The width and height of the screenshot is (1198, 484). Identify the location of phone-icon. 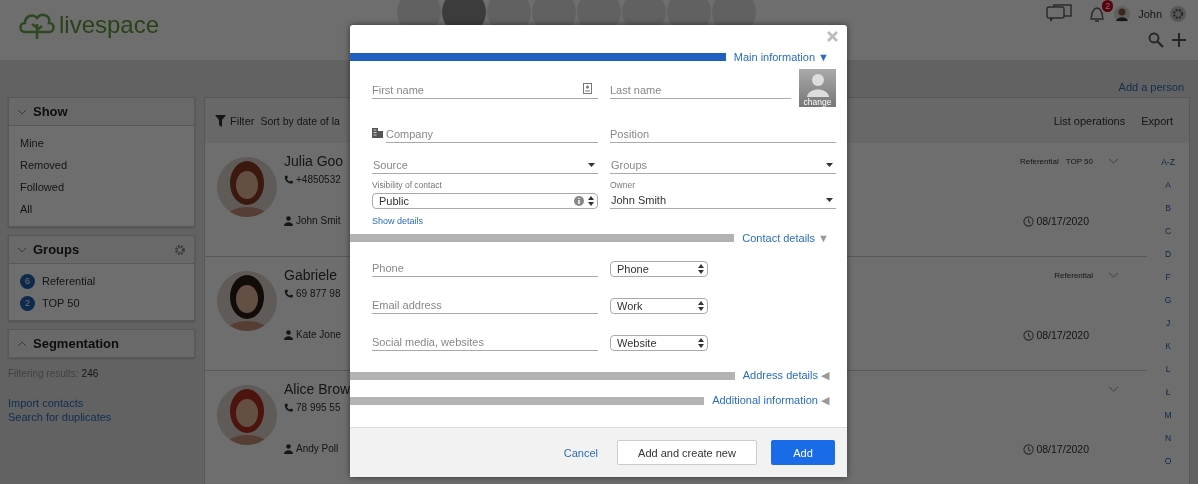
(288, 179).